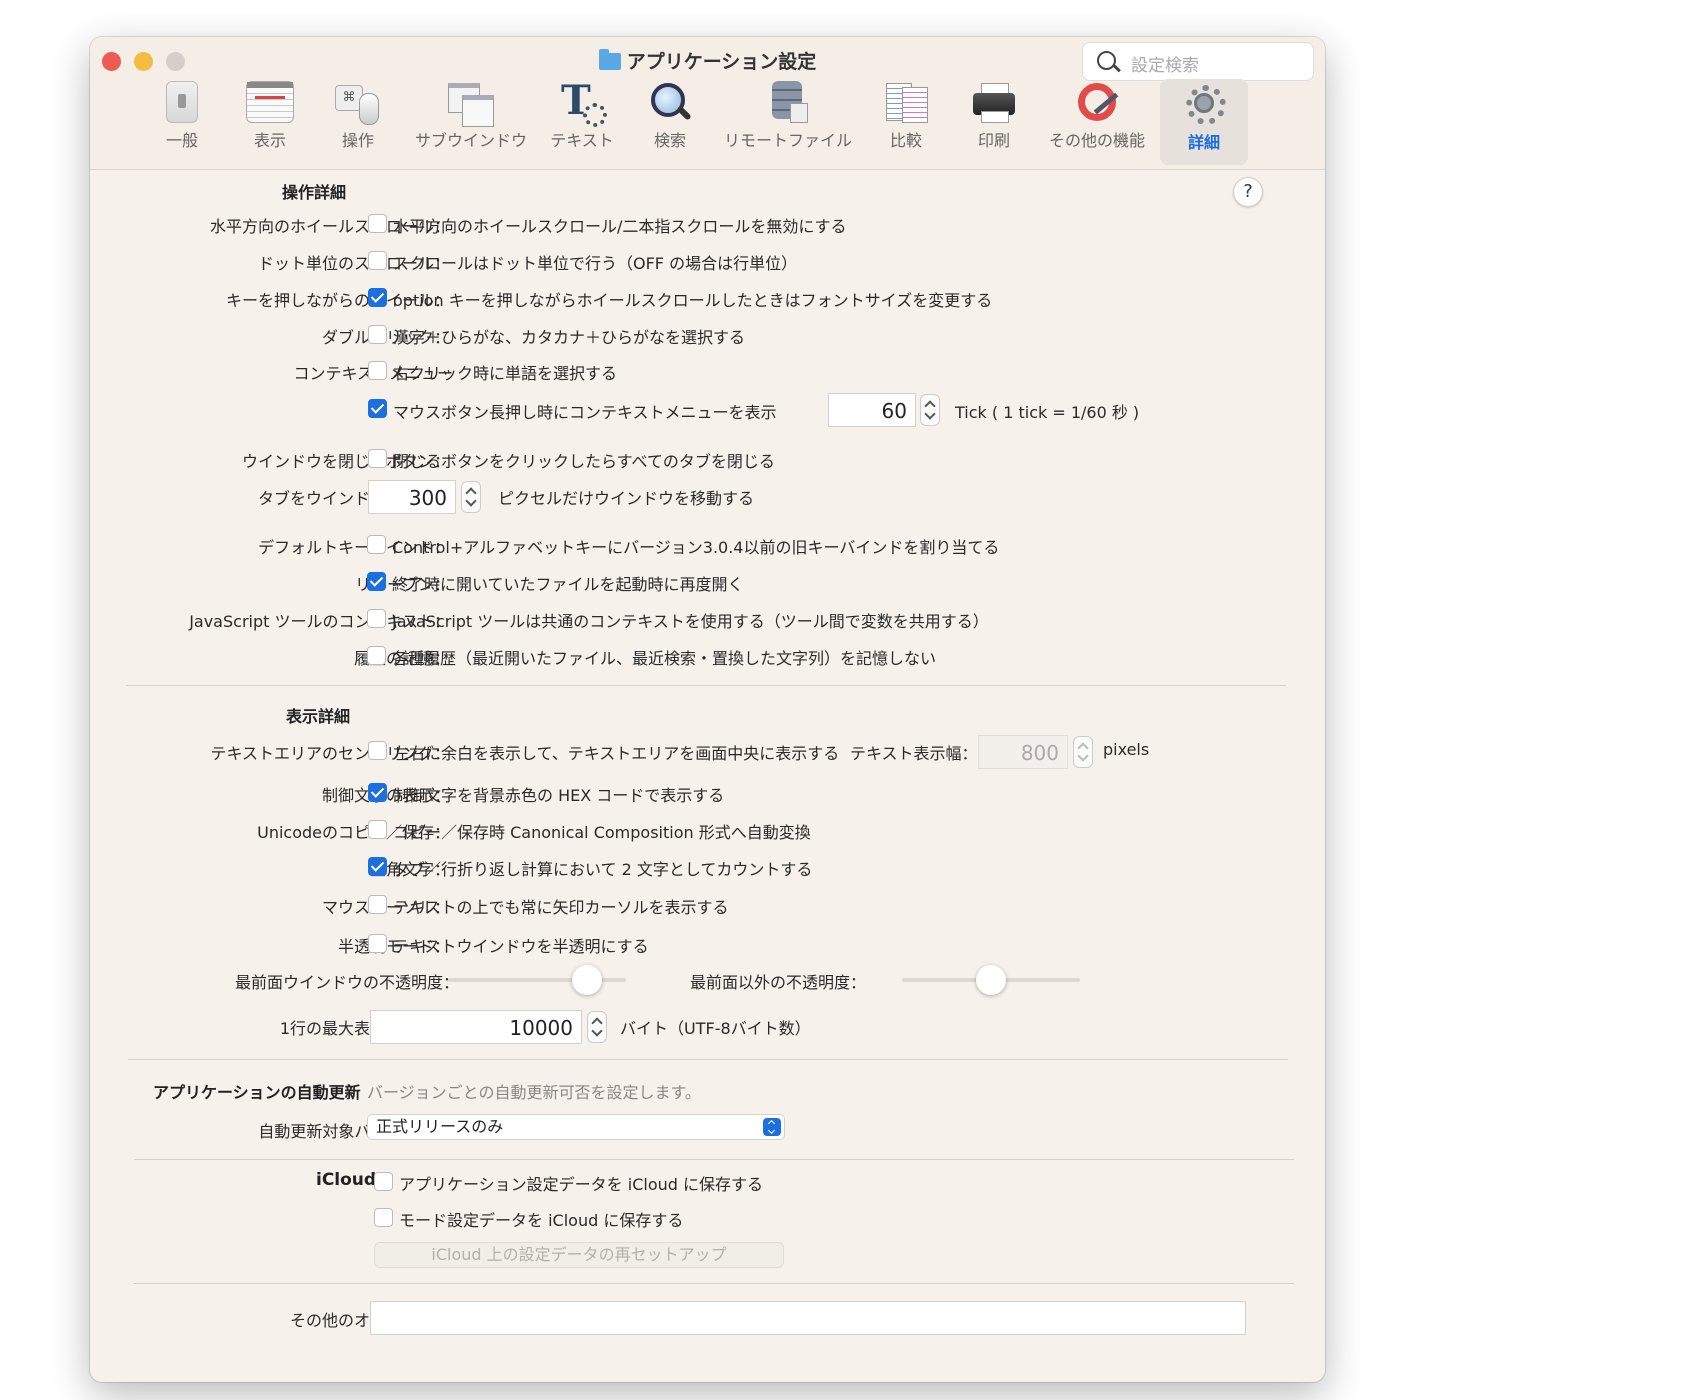 This screenshot has width=1700, height=1400. I want to click on toolbar-item-display: 表示, so click(270, 120).